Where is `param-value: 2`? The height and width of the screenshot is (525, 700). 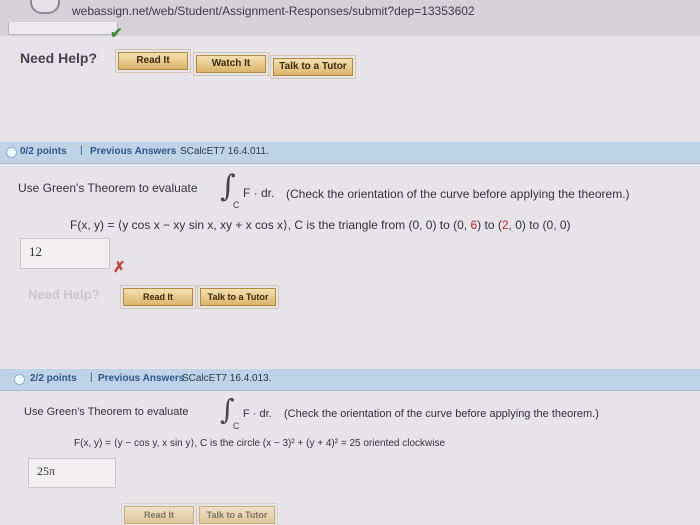 param-value: 2 is located at coordinates (505, 225).